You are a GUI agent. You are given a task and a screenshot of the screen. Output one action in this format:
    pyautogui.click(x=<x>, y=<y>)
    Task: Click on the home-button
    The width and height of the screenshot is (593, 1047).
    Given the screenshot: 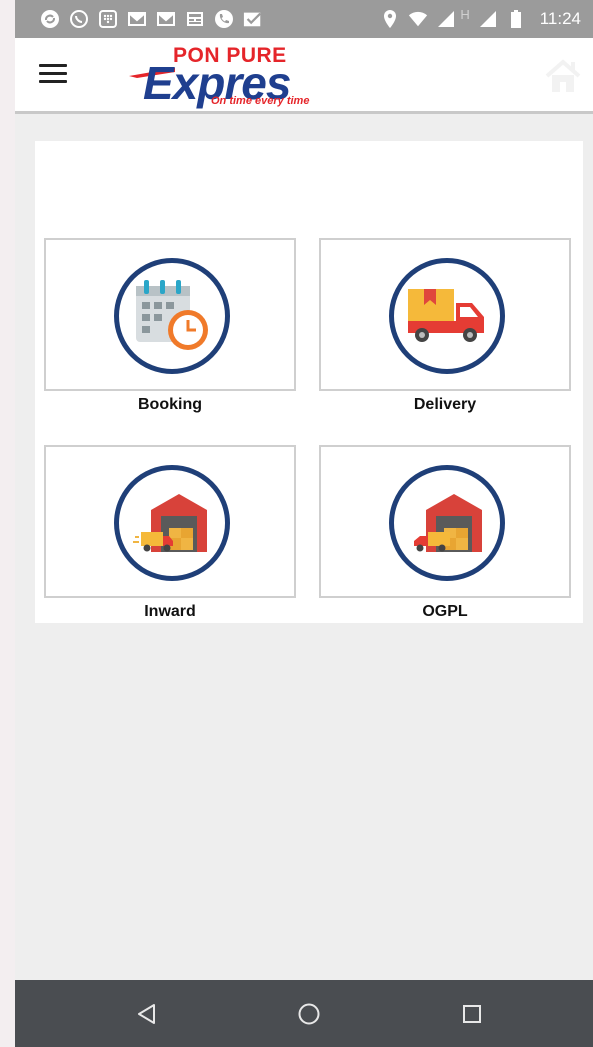 What is the action you would take?
    pyautogui.click(x=563, y=76)
    